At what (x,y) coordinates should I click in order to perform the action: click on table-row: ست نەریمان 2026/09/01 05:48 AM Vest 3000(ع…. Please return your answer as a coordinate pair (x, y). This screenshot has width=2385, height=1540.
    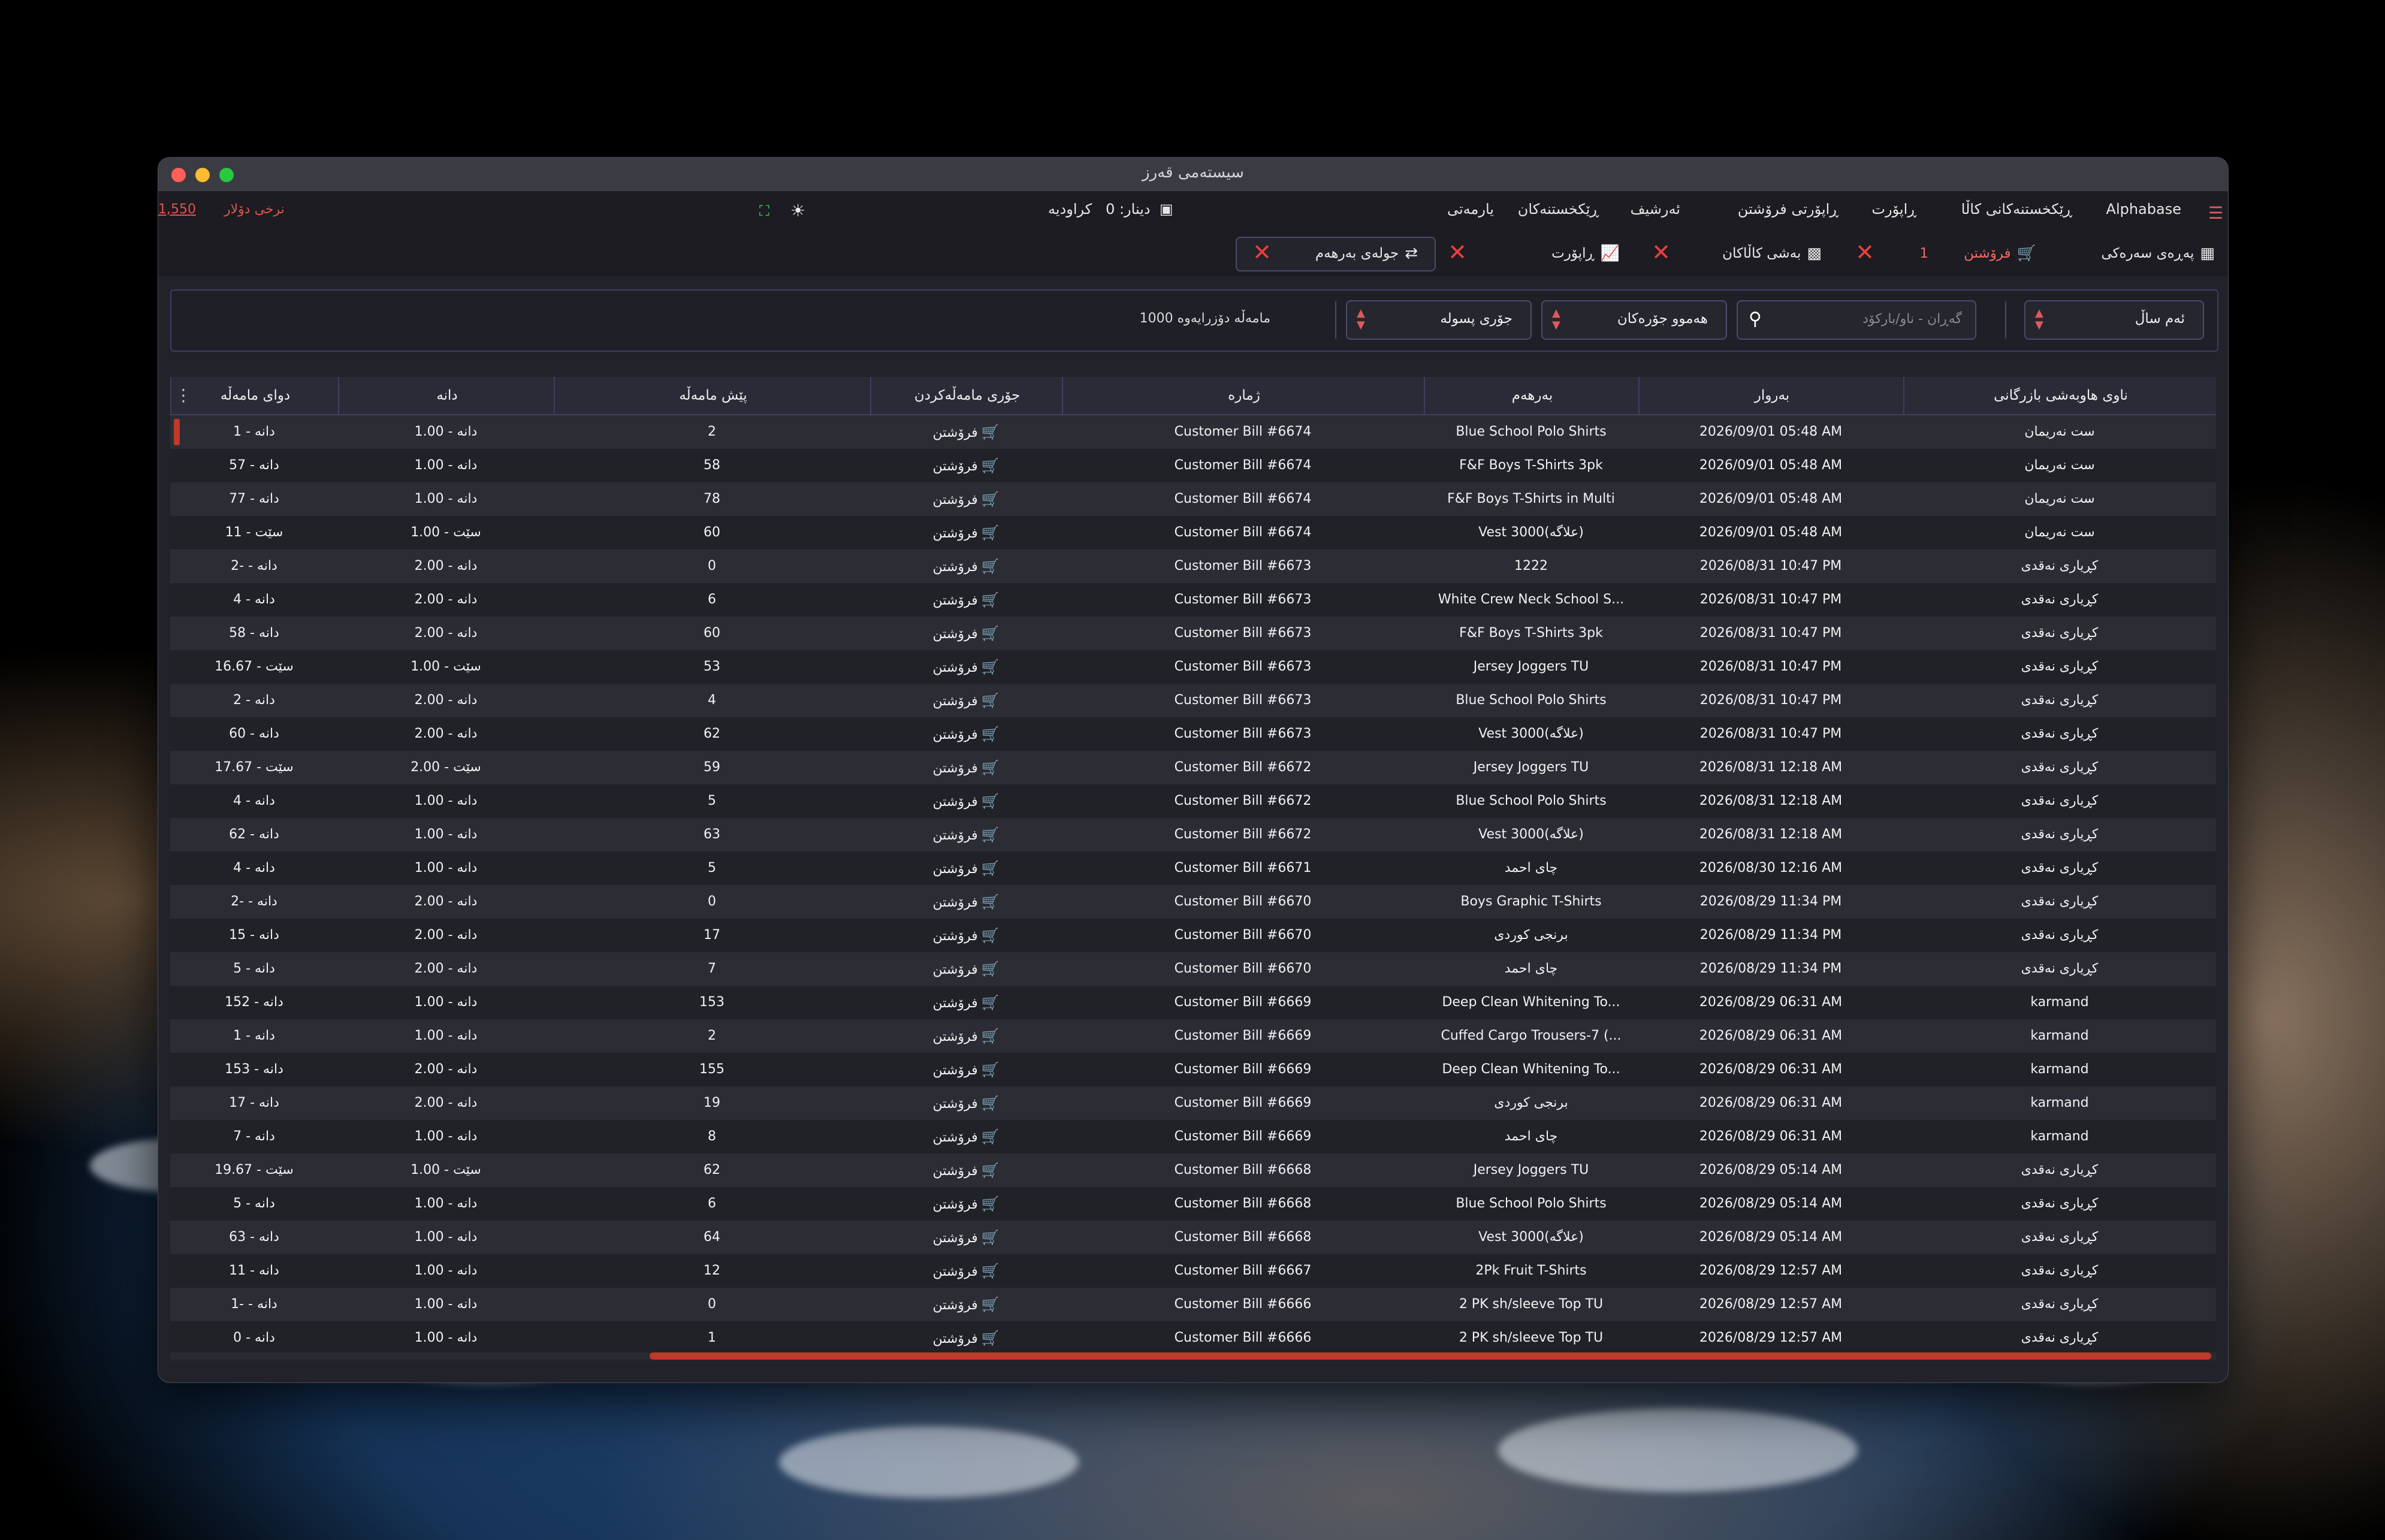
    Looking at the image, I should click on (1193, 532).